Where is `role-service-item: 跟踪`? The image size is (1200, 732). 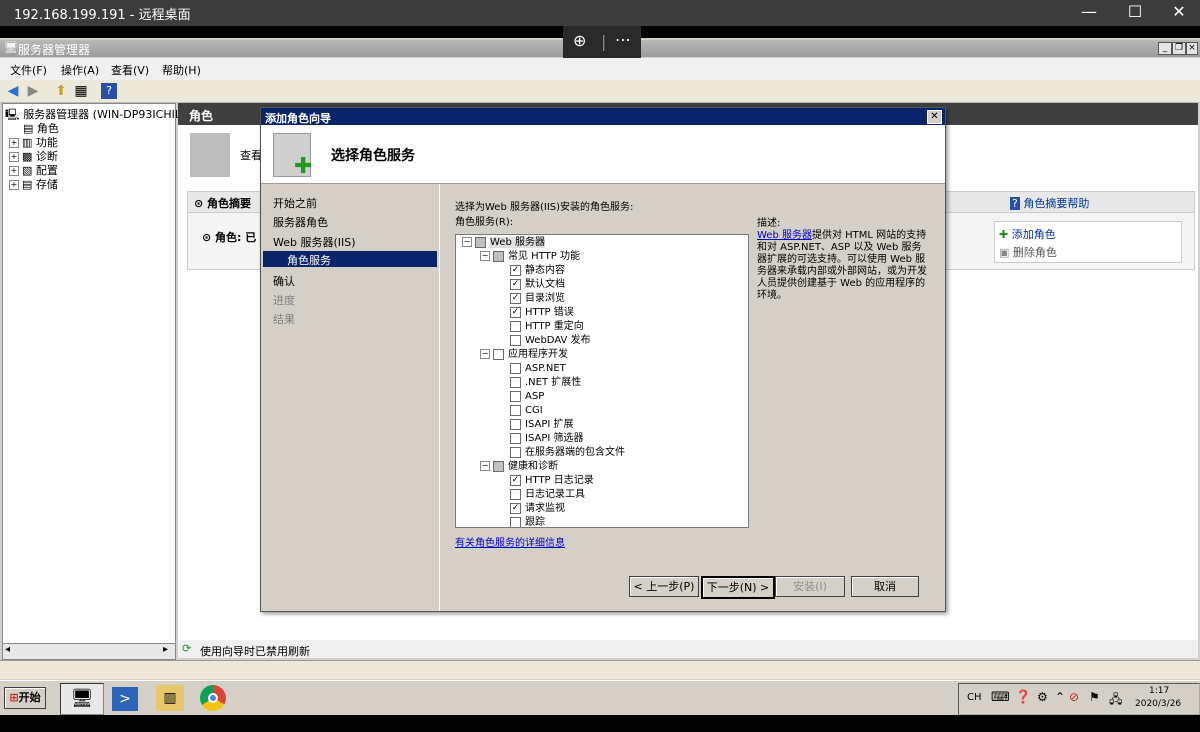 role-service-item: 跟踪 is located at coordinates (527, 521).